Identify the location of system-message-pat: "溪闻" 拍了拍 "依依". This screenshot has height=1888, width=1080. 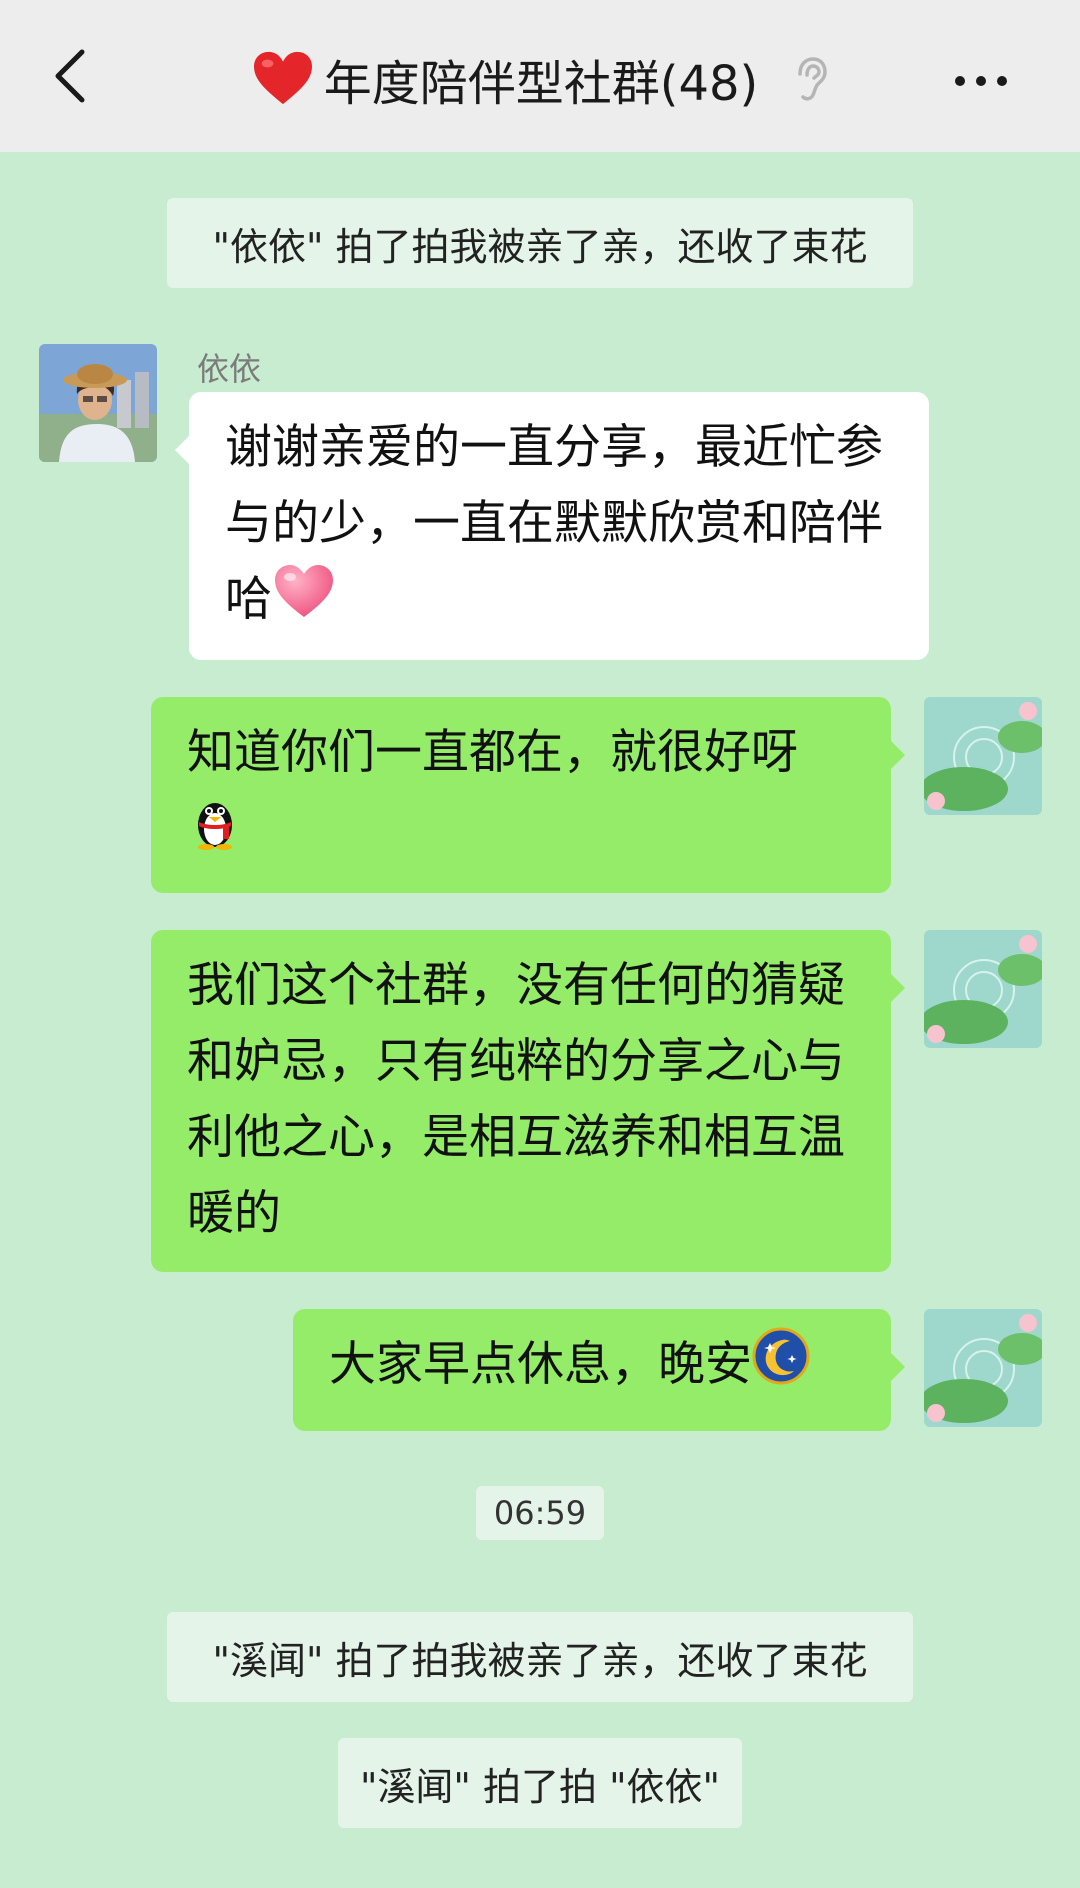
(540, 1783).